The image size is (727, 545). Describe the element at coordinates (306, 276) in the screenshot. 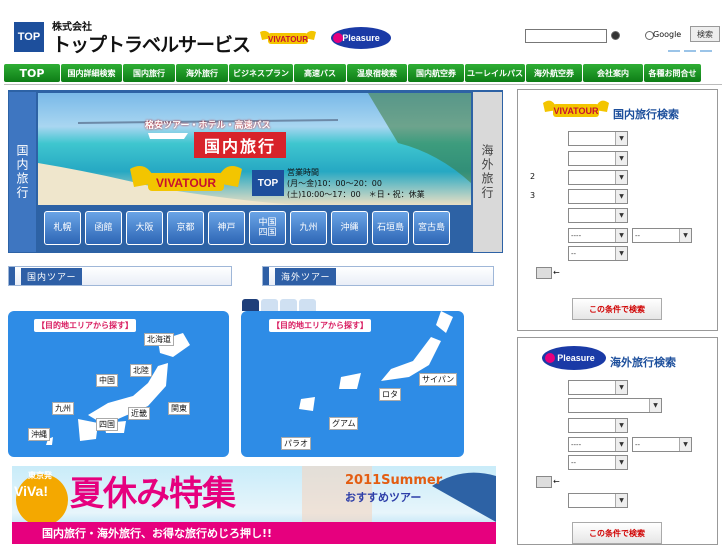

I see `overseas-tour-title: 海外ツアー` at that location.